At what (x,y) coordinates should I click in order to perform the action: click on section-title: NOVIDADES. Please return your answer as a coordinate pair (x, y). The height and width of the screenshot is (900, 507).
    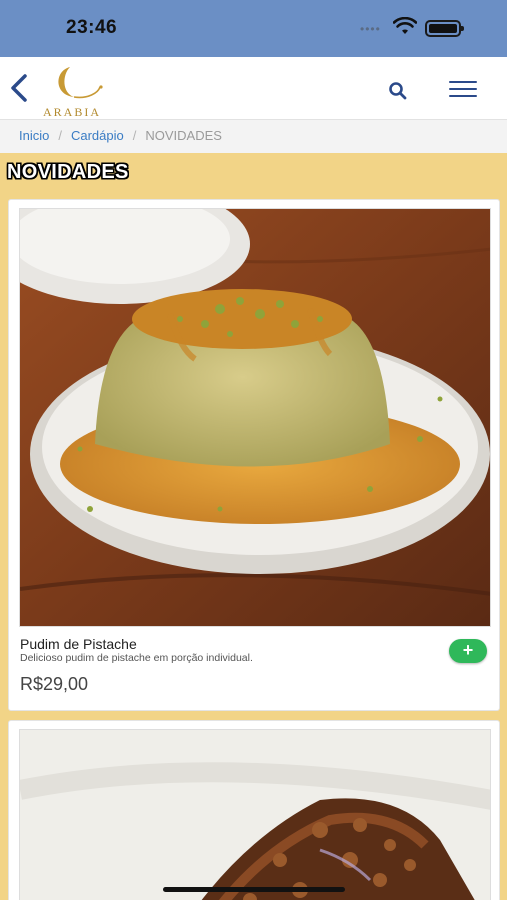
    Looking at the image, I should click on (68, 172).